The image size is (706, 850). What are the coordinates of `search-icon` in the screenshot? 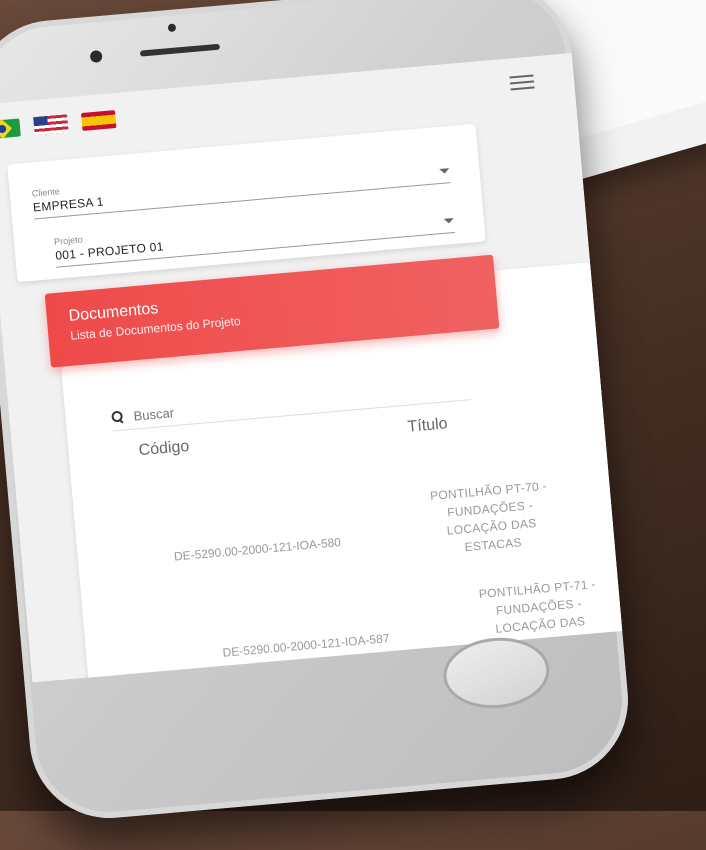 It's located at (117, 416).